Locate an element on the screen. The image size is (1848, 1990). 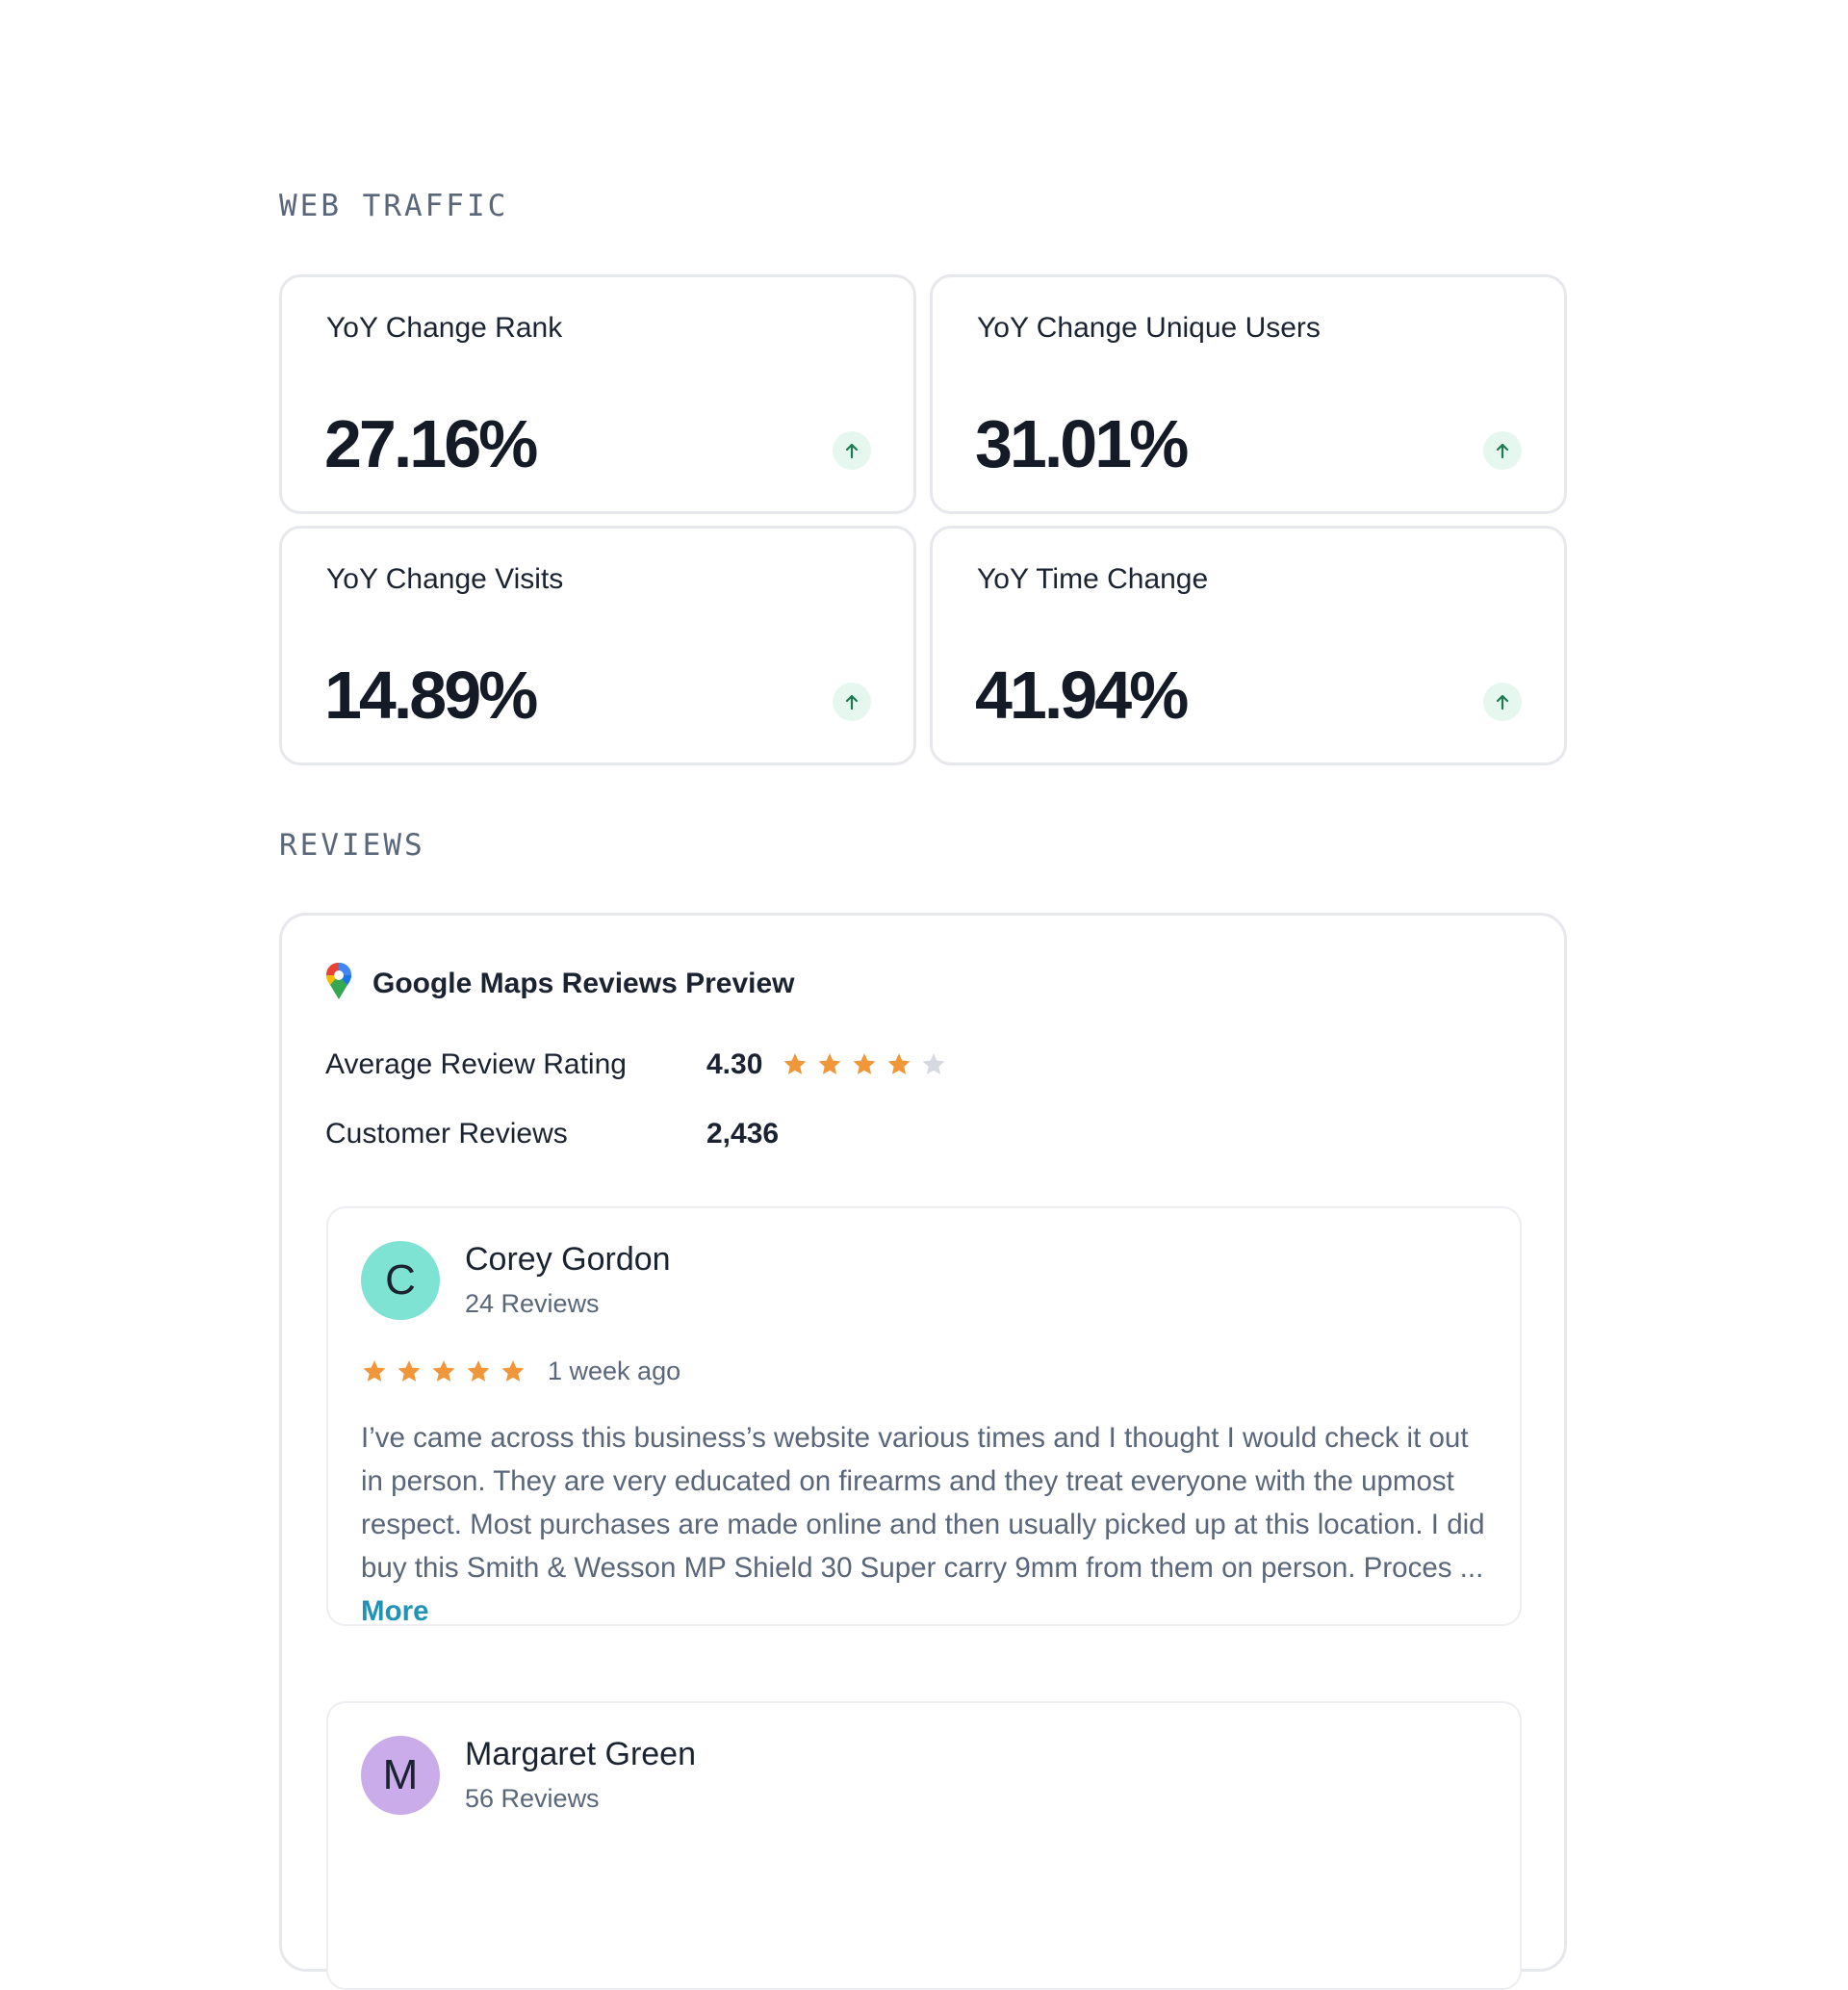
metric-value: 41.94% is located at coordinates (1082, 696).